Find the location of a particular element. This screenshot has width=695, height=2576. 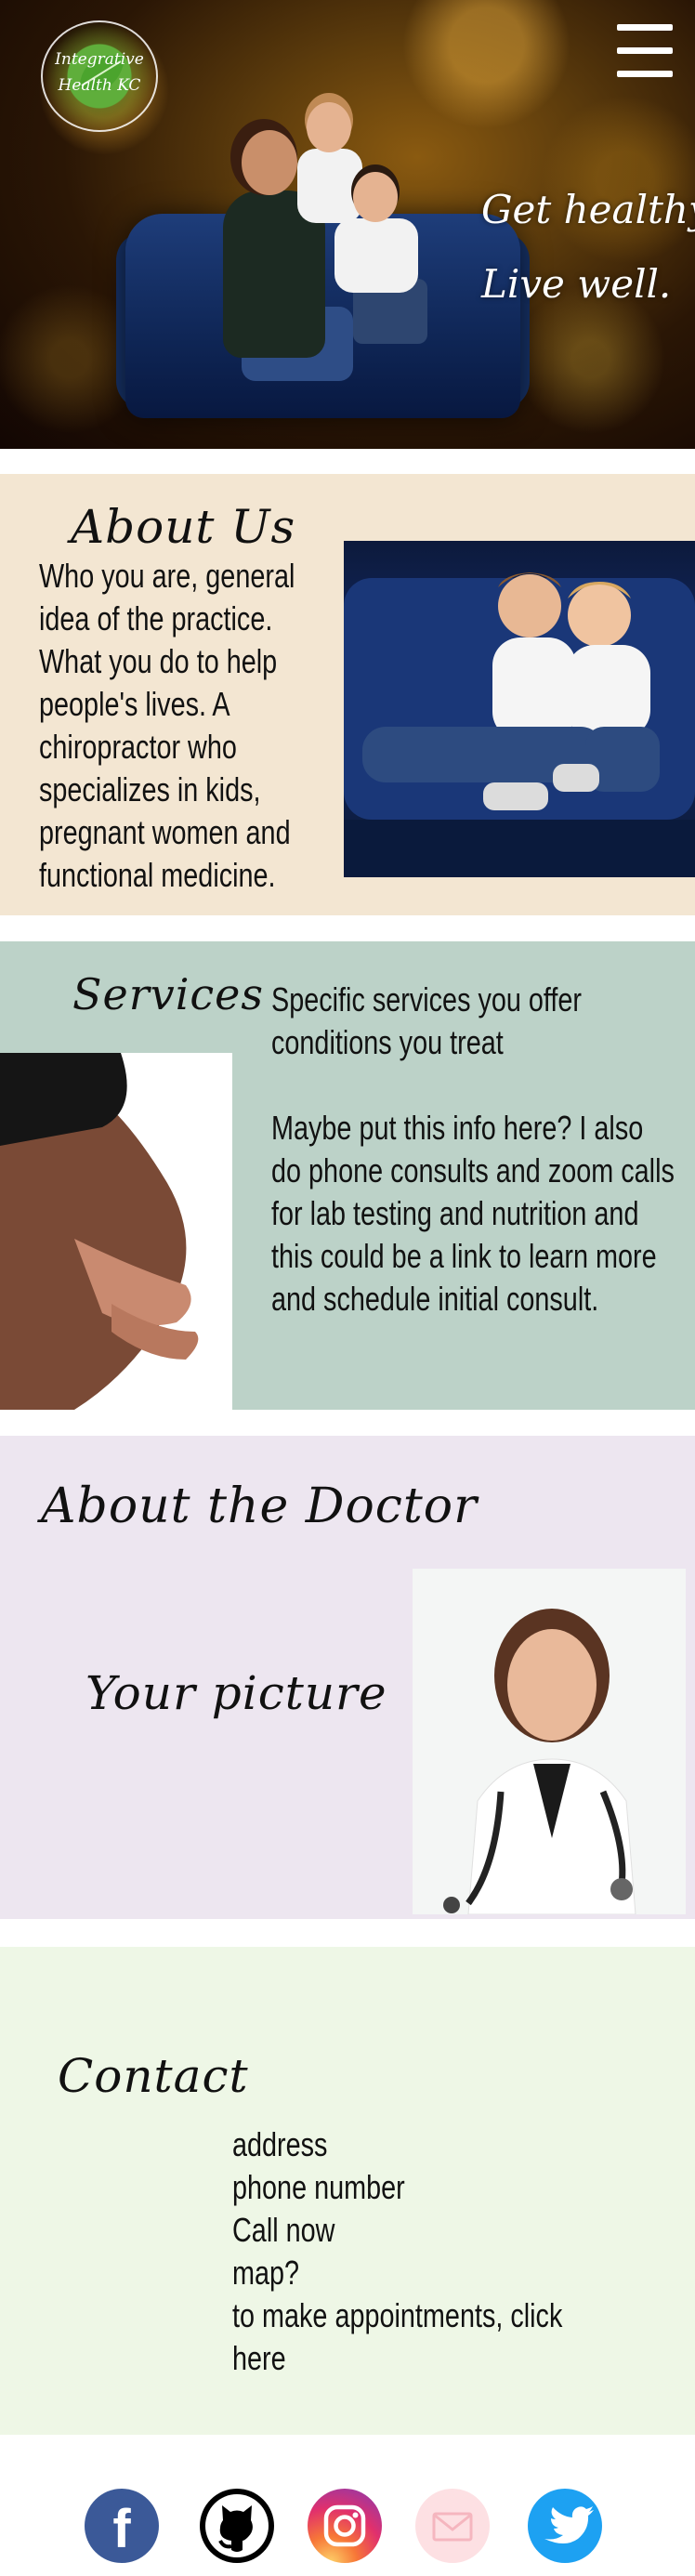

services-line: Specific services you offer is located at coordinates (427, 999).